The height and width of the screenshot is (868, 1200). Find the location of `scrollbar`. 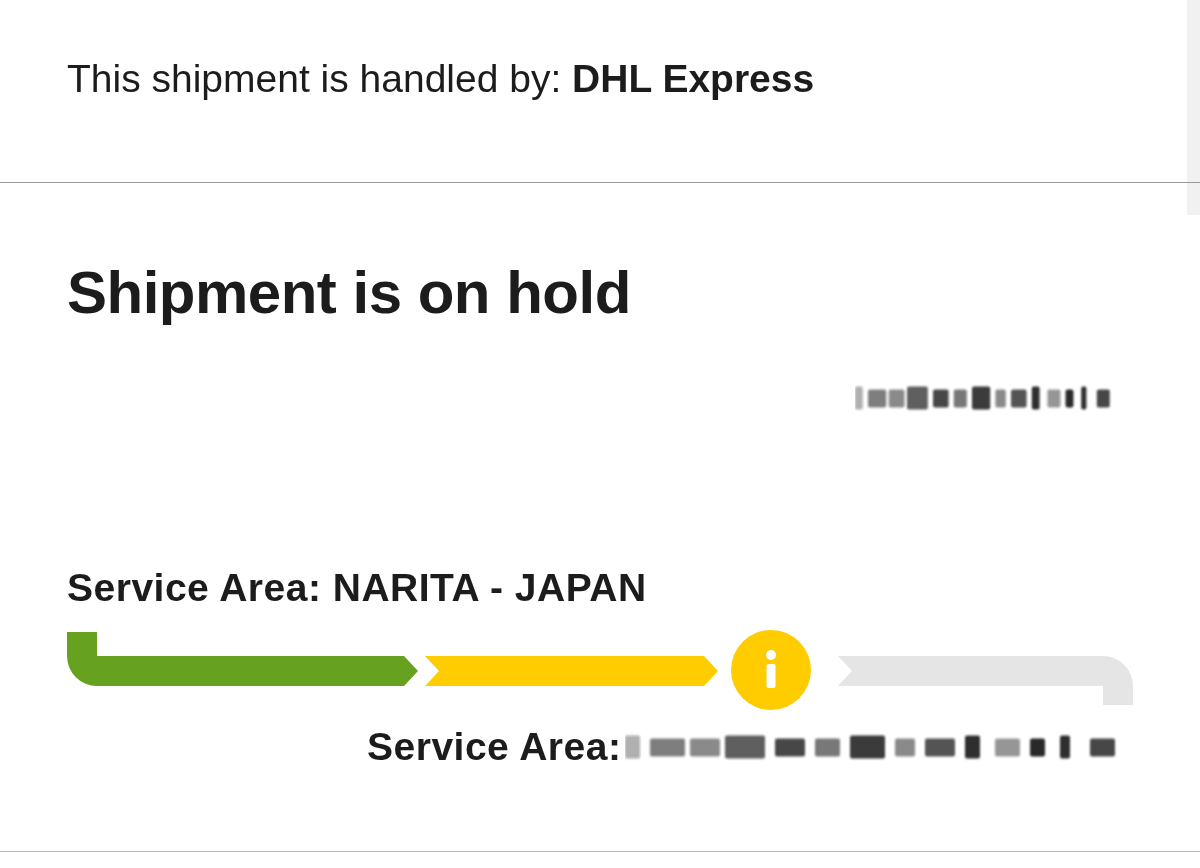

scrollbar is located at coordinates (1193, 107).